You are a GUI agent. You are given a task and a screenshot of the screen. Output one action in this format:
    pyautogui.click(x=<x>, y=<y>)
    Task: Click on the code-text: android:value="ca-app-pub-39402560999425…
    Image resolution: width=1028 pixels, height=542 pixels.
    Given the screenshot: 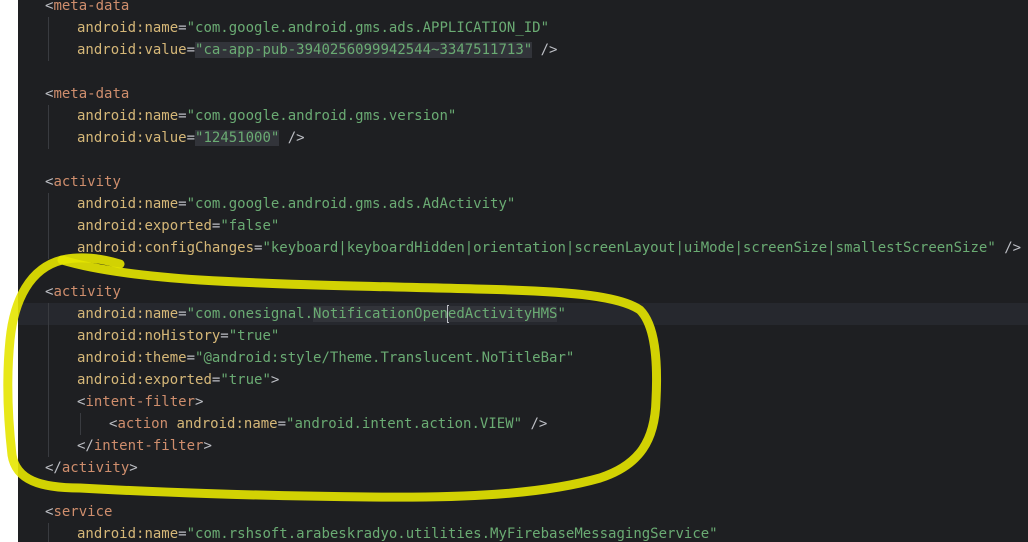 What is the action you would take?
    pyautogui.click(x=317, y=50)
    